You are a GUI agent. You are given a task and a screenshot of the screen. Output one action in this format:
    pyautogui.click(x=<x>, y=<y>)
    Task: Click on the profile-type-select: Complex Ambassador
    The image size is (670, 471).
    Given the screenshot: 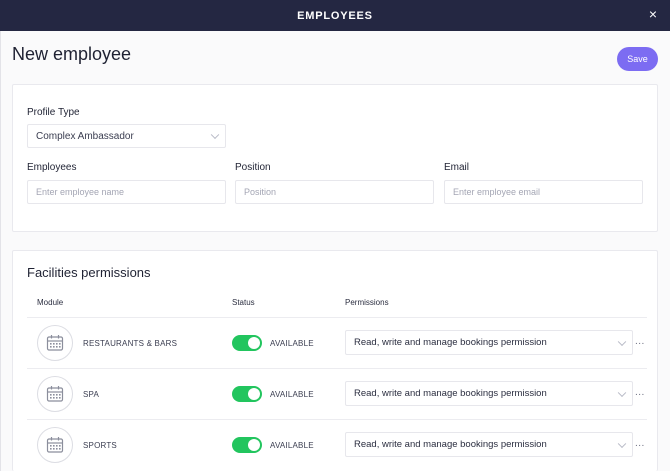 What is the action you would take?
    pyautogui.click(x=126, y=136)
    